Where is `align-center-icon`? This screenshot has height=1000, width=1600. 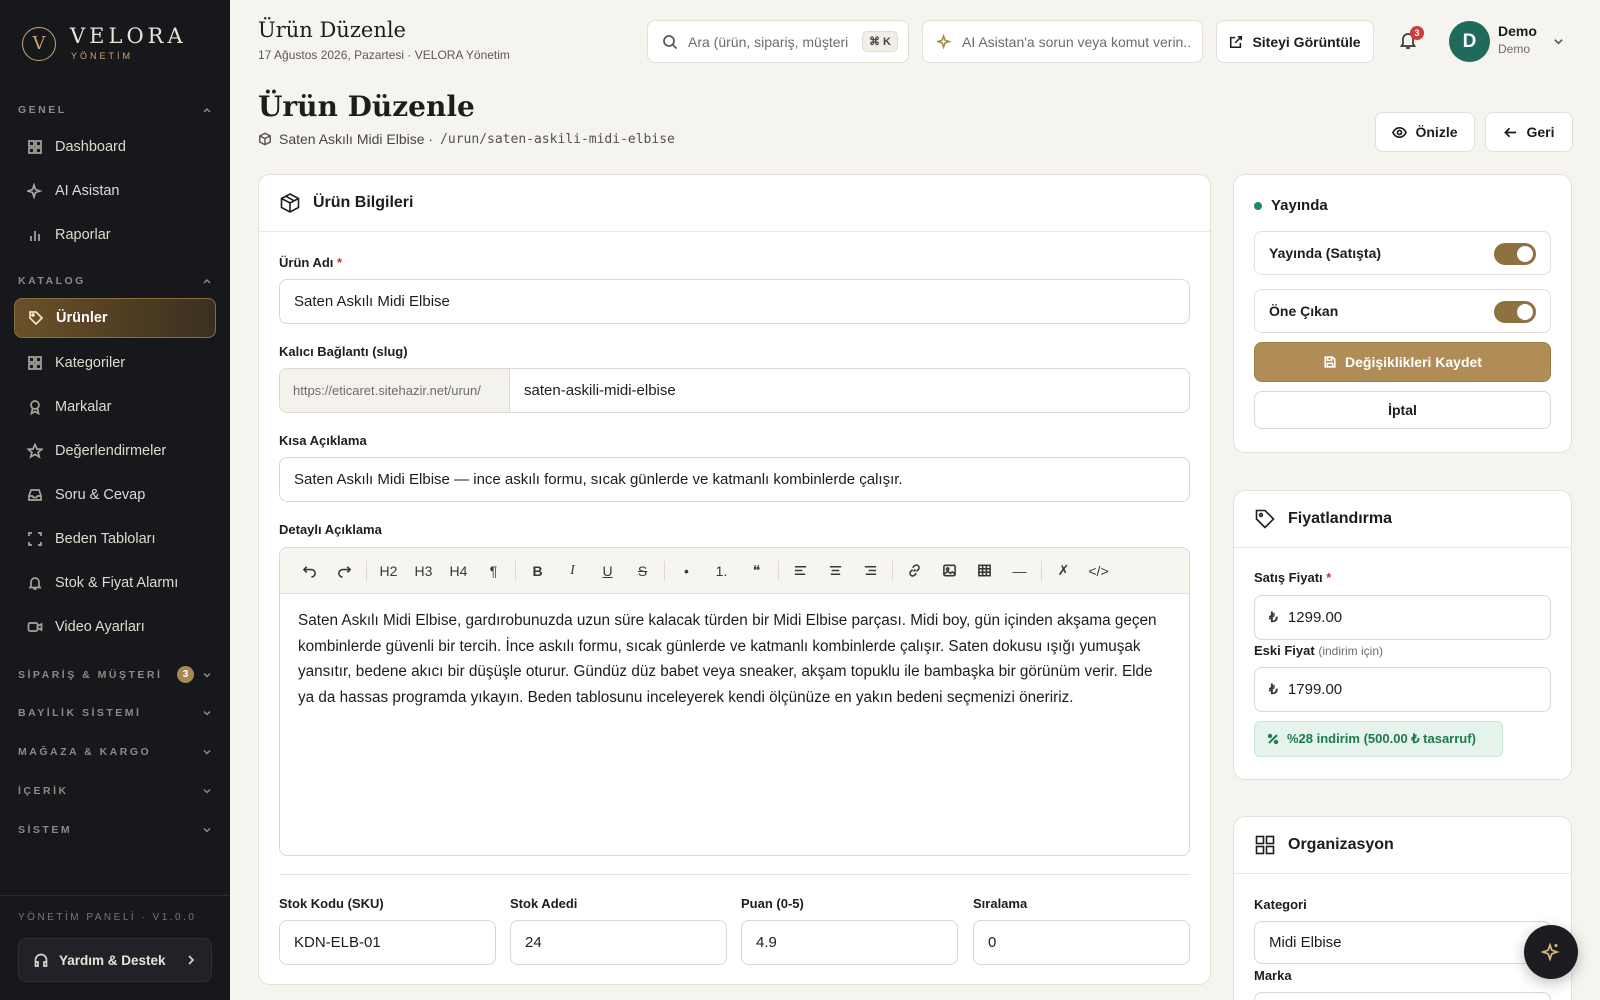
align-center-icon is located at coordinates (835, 570).